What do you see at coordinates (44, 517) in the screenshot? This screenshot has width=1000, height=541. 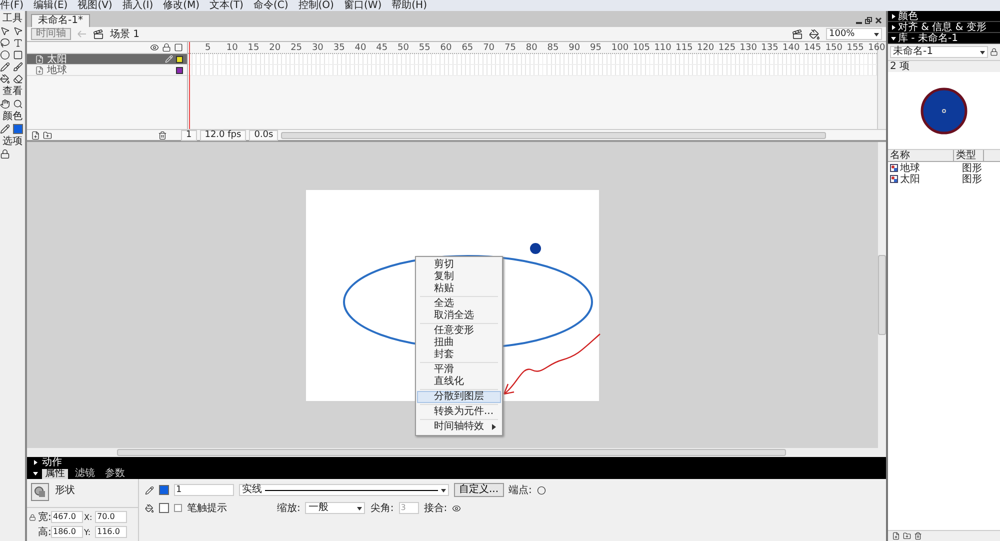 I see `width-label: 宽:` at bounding box center [44, 517].